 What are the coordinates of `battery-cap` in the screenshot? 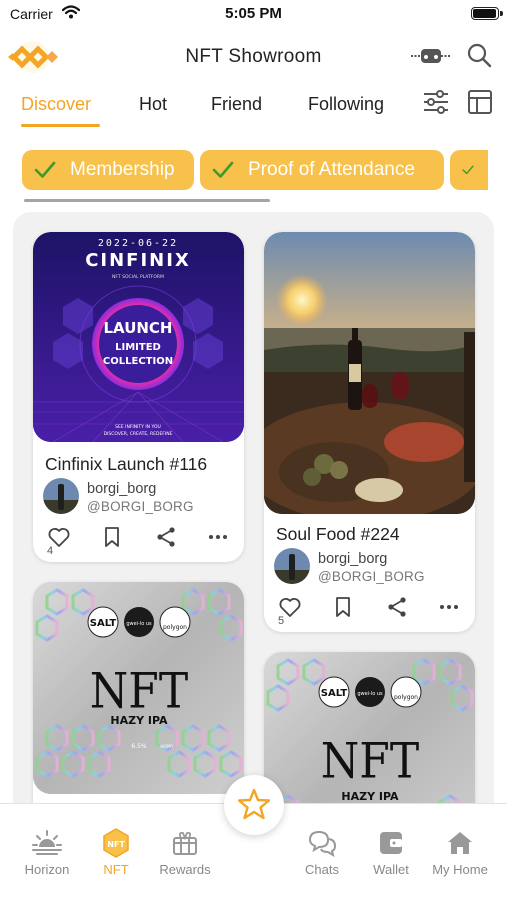 It's located at (501, 13).